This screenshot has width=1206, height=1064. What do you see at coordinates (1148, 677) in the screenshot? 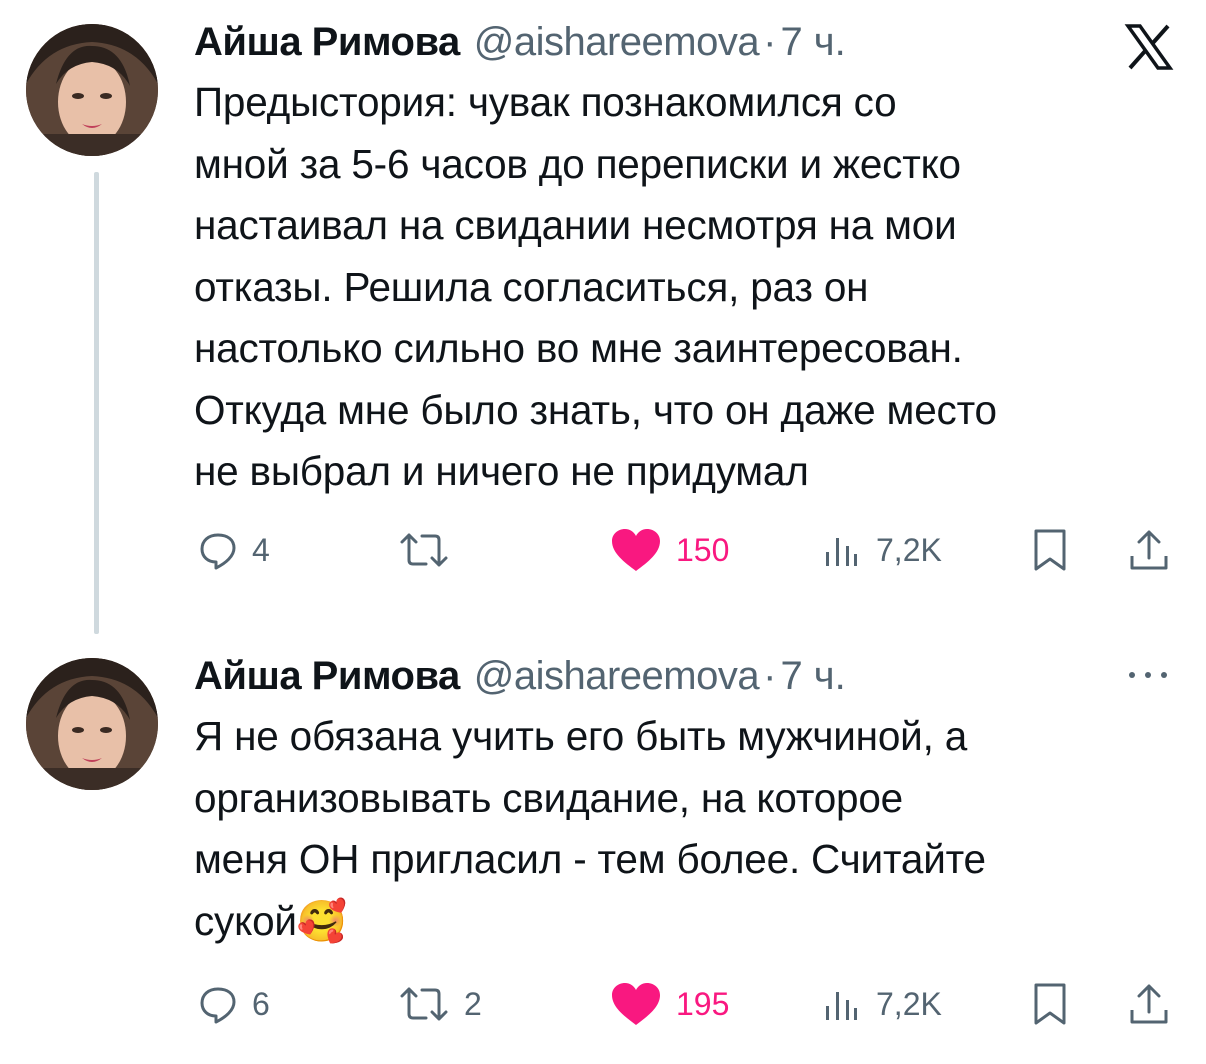
I see `more-options-icon` at bounding box center [1148, 677].